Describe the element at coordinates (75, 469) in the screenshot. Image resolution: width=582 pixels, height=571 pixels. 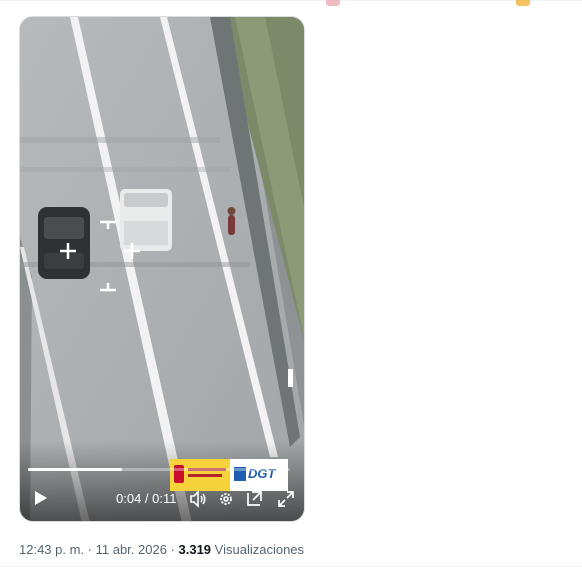
I see `progress-fill` at that location.